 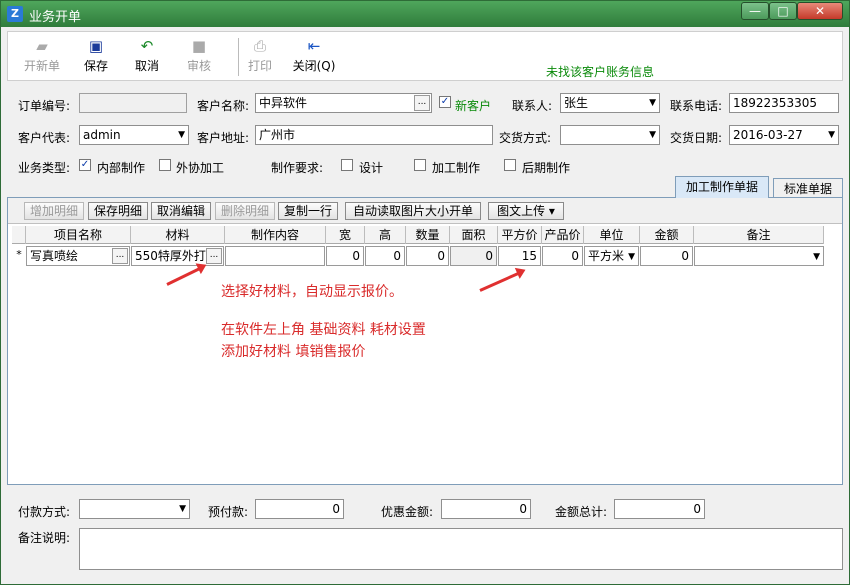 I want to click on processing-checkbox, so click(x=420, y=165).